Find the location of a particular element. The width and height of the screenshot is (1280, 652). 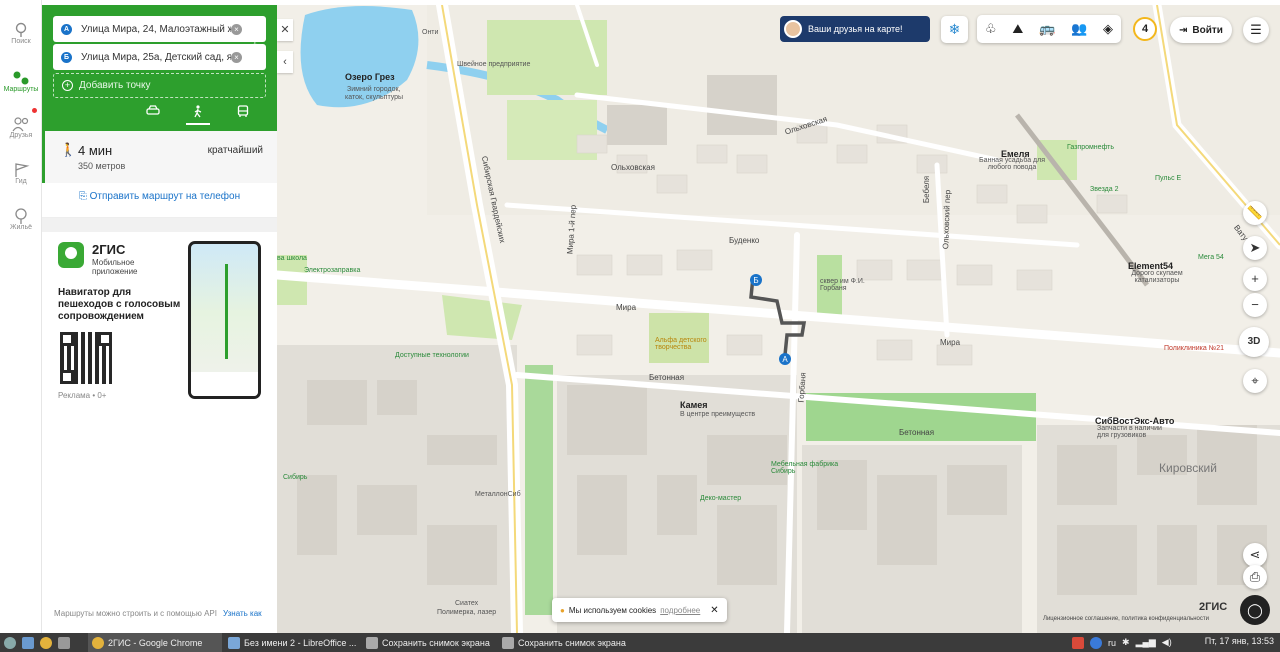

betonnaya-street-label: Бетонная is located at coordinates (667, 377).